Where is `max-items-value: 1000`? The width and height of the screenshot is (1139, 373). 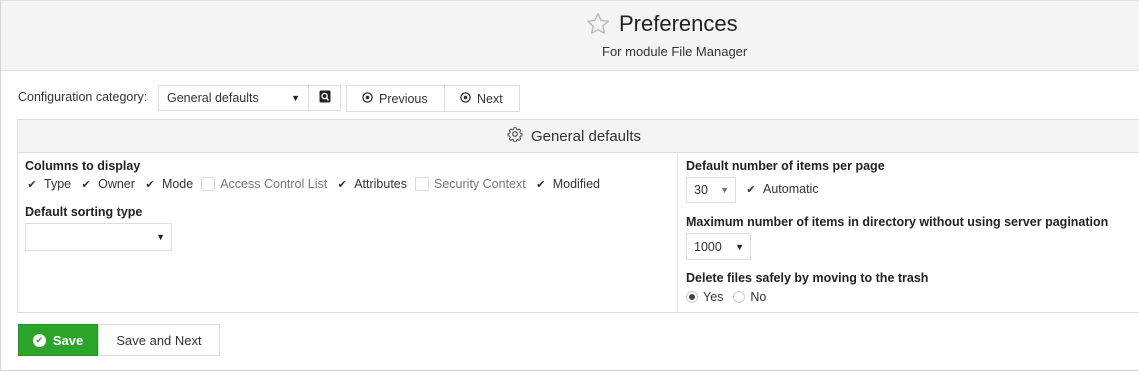
max-items-value: 1000 is located at coordinates (708, 246).